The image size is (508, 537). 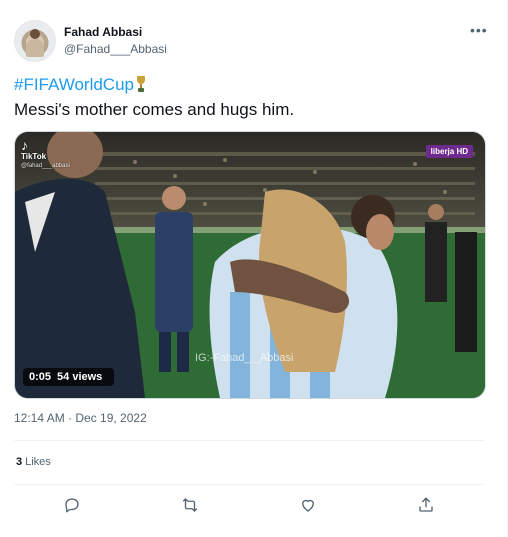 I want to click on tweet-text: Messi's mother comes and hugs him., so click(x=154, y=109).